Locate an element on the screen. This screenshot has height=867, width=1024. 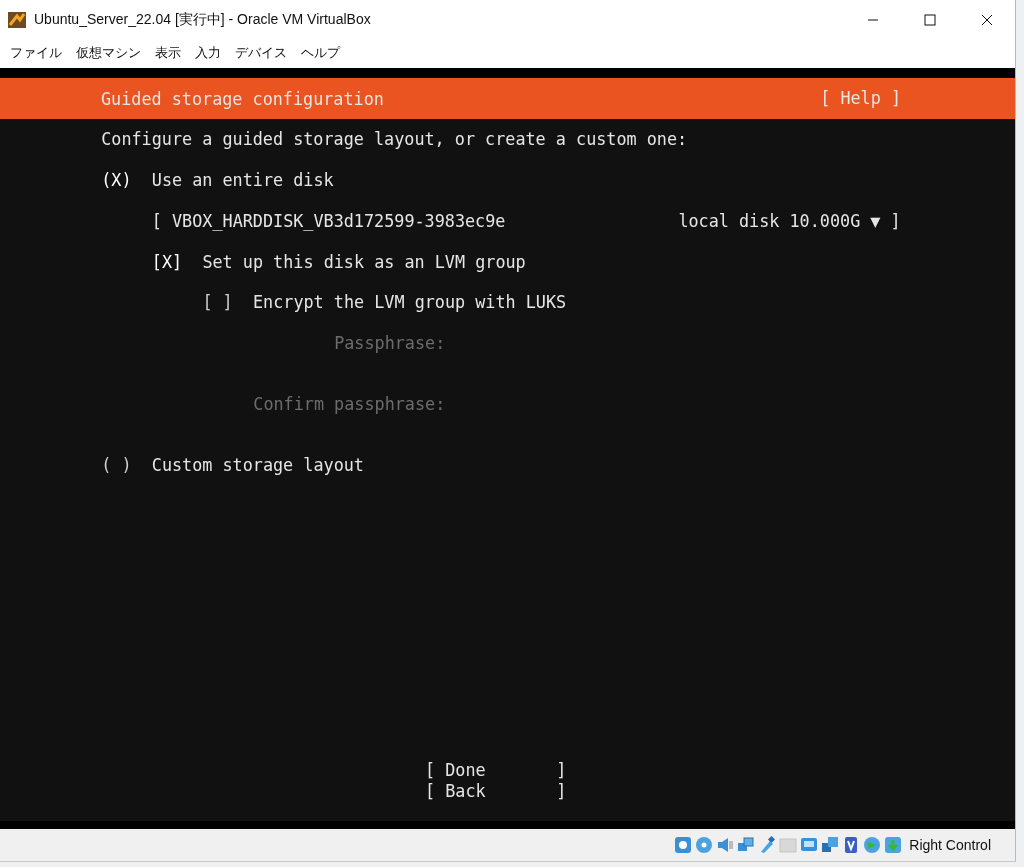
option-label: Set up this disk as an LVM group is located at coordinates (364, 261).